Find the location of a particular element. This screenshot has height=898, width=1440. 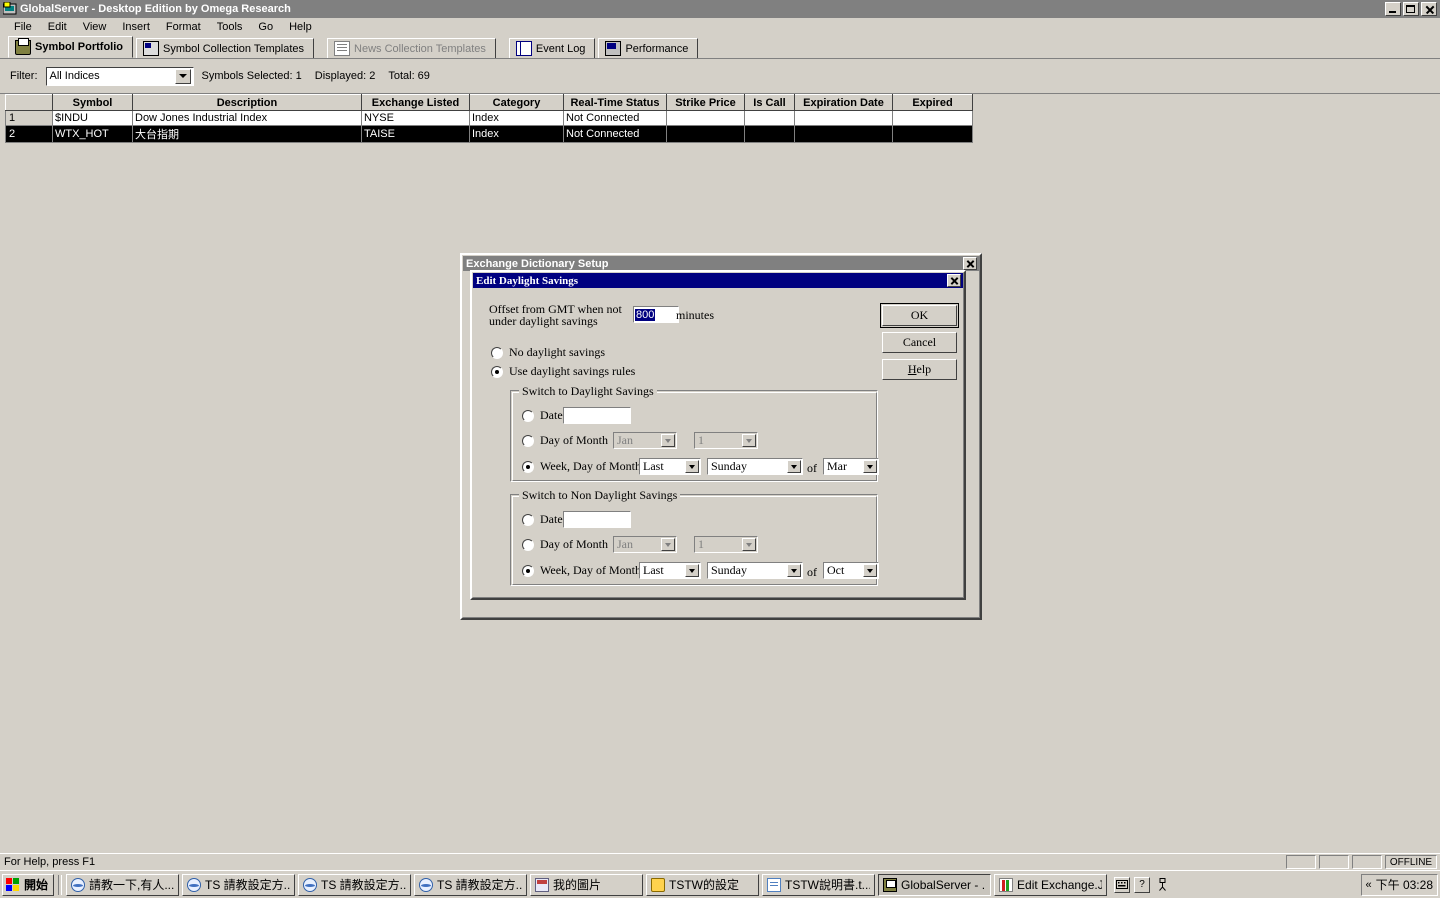

keyboard-icon is located at coordinates (1122, 884).